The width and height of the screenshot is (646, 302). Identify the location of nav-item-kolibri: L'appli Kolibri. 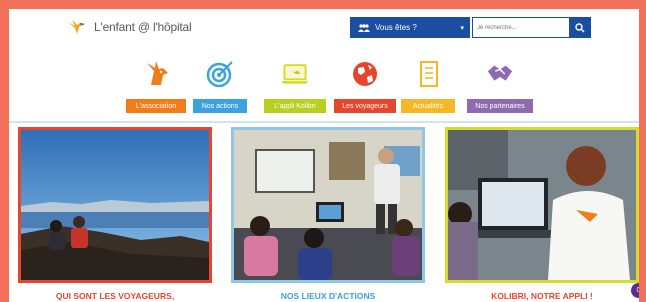
(295, 86).